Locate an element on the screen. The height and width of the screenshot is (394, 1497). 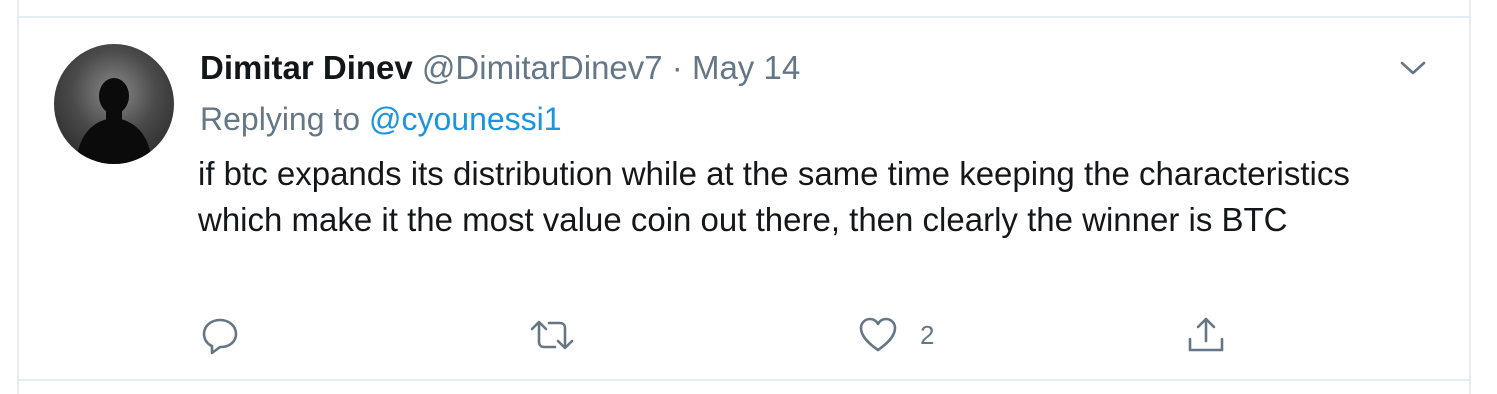
author-handle: @DimitarDinev7 is located at coordinates (542, 67).